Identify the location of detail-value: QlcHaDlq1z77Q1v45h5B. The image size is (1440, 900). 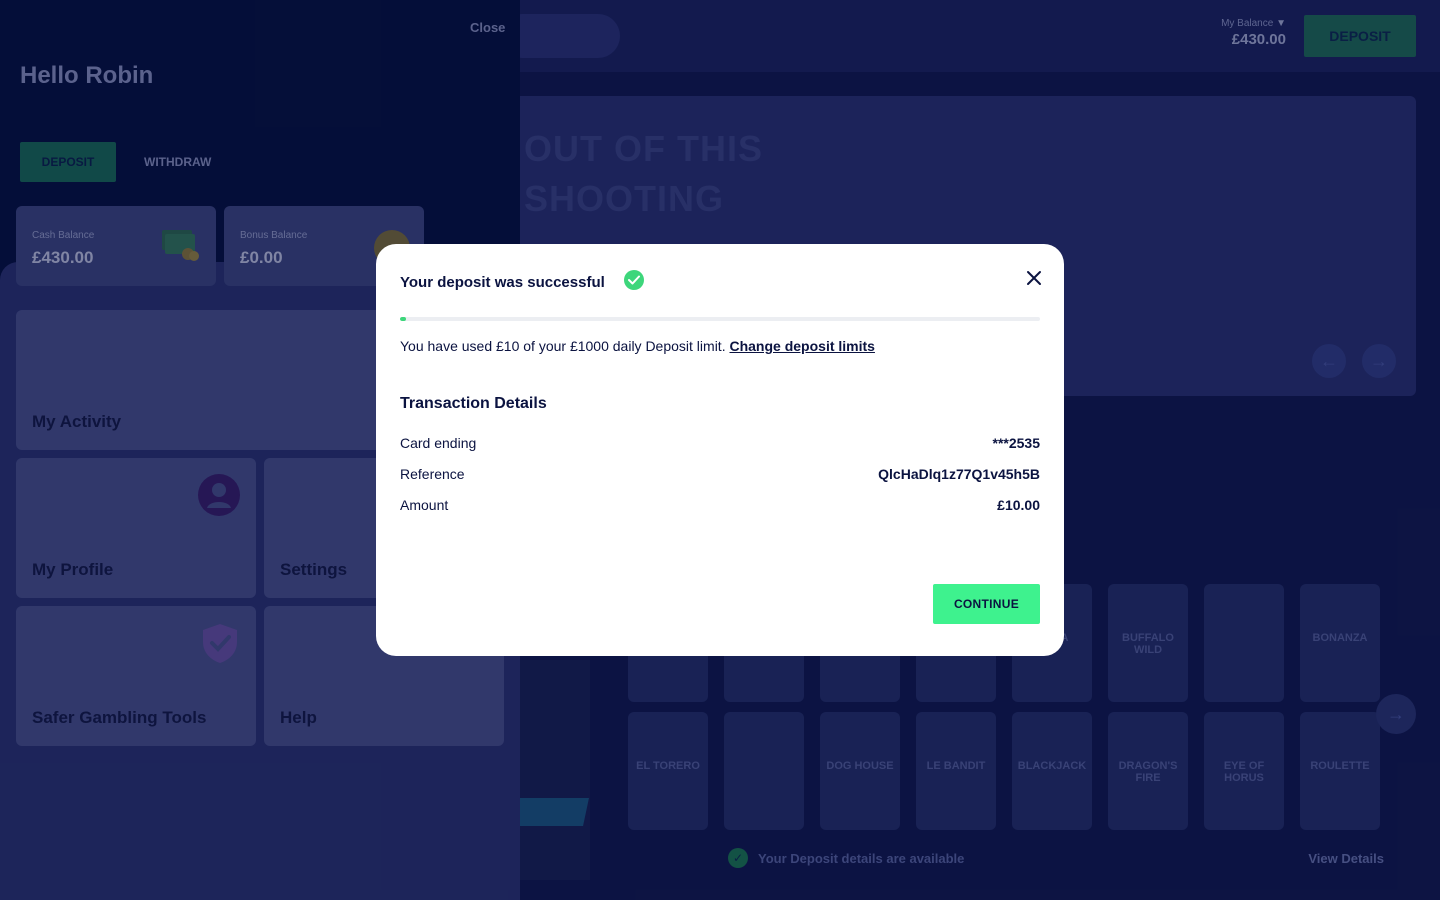
(959, 474).